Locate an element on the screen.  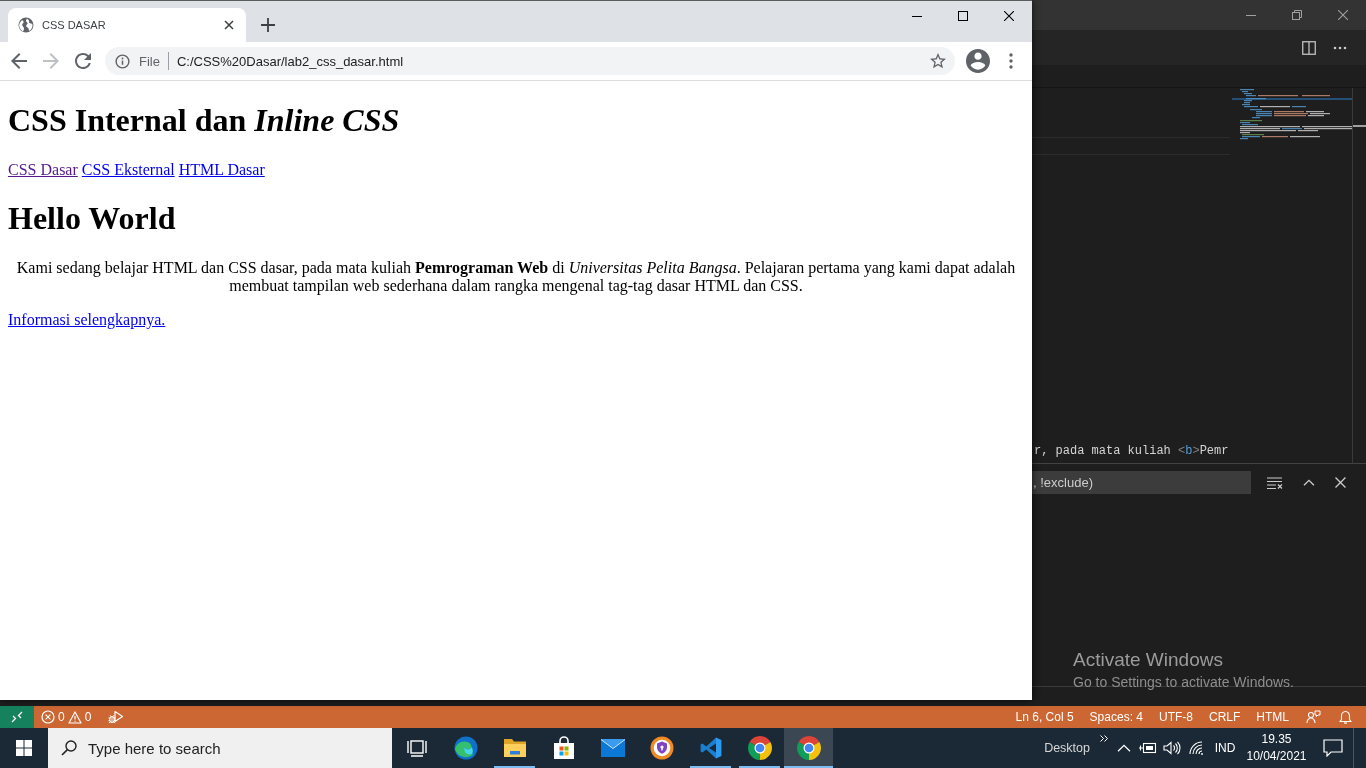
chevron-up-icon is located at coordinates (1309, 482).